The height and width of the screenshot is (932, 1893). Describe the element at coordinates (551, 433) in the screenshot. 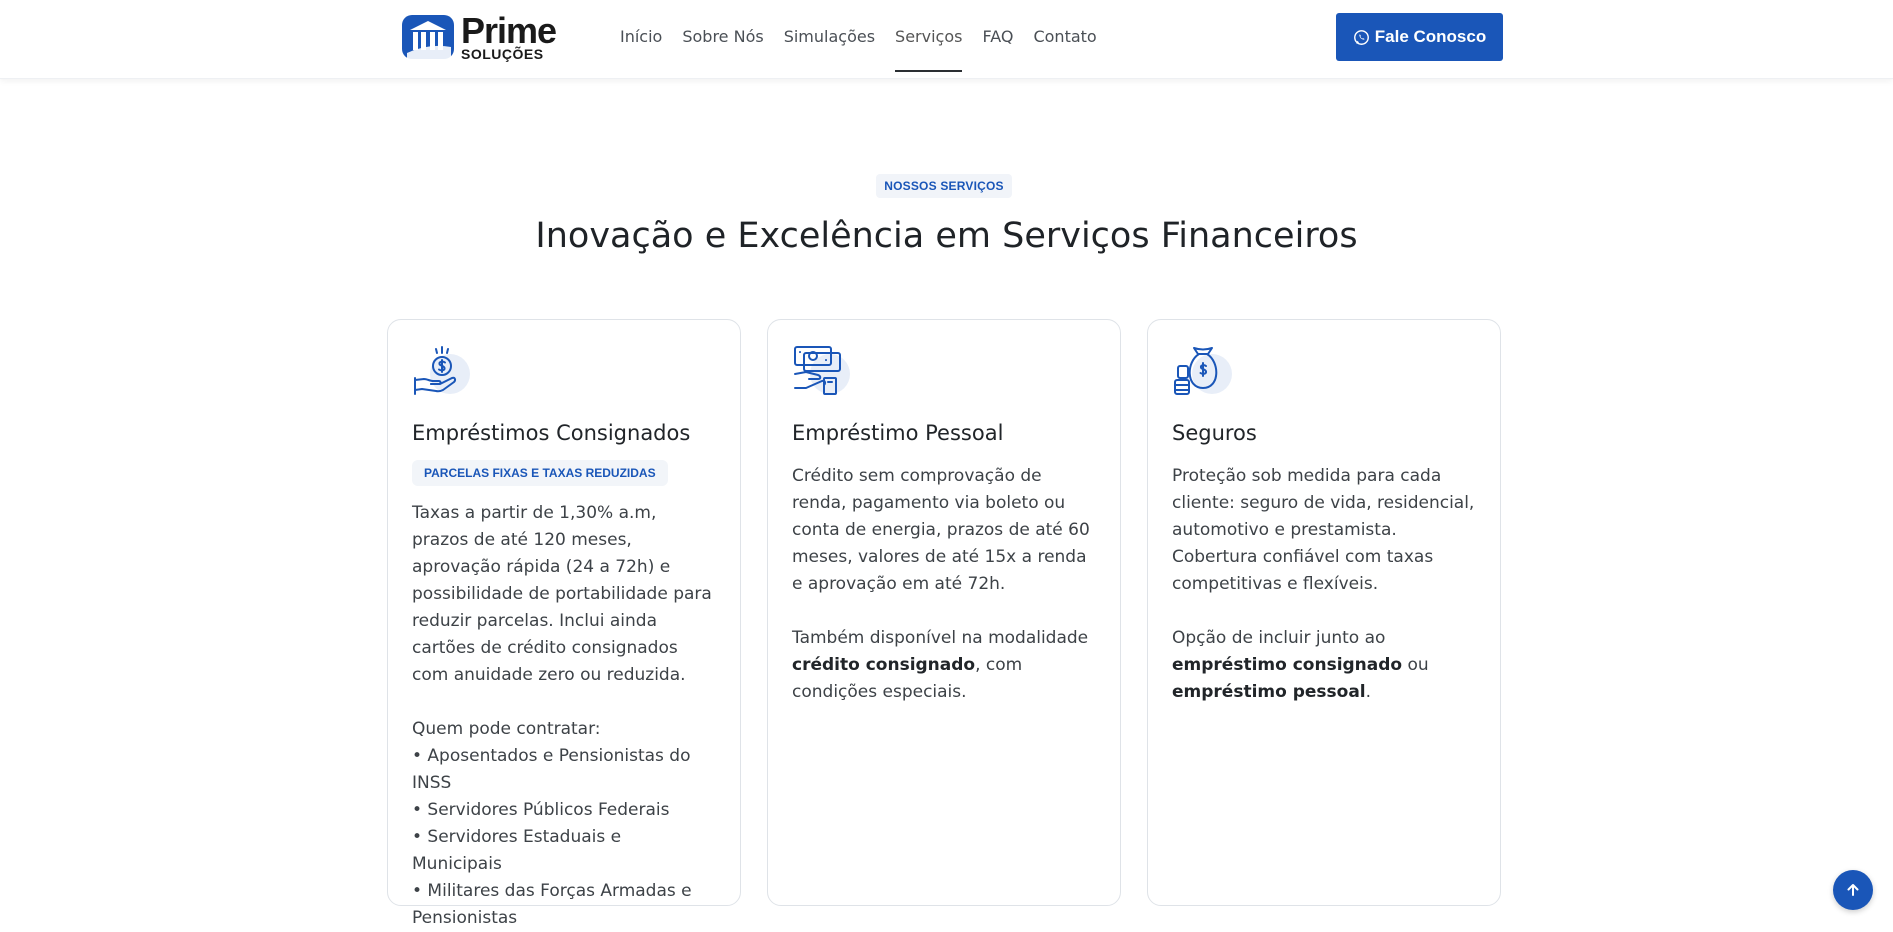

I see `card-title: Empréstimos Consignados` at that location.